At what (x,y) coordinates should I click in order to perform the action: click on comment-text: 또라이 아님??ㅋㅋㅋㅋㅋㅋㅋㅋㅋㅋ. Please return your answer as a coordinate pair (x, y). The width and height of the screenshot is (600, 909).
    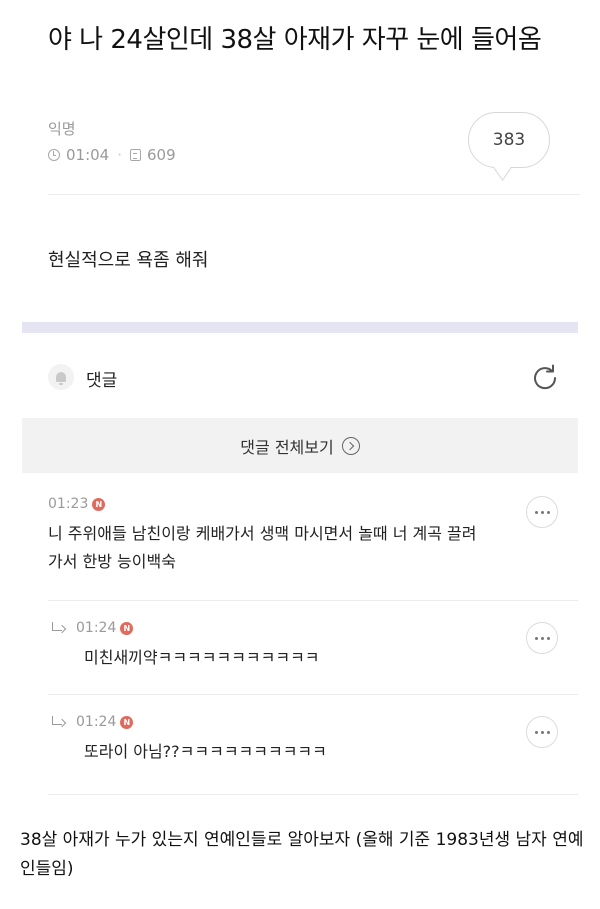
    Looking at the image, I should click on (205, 751).